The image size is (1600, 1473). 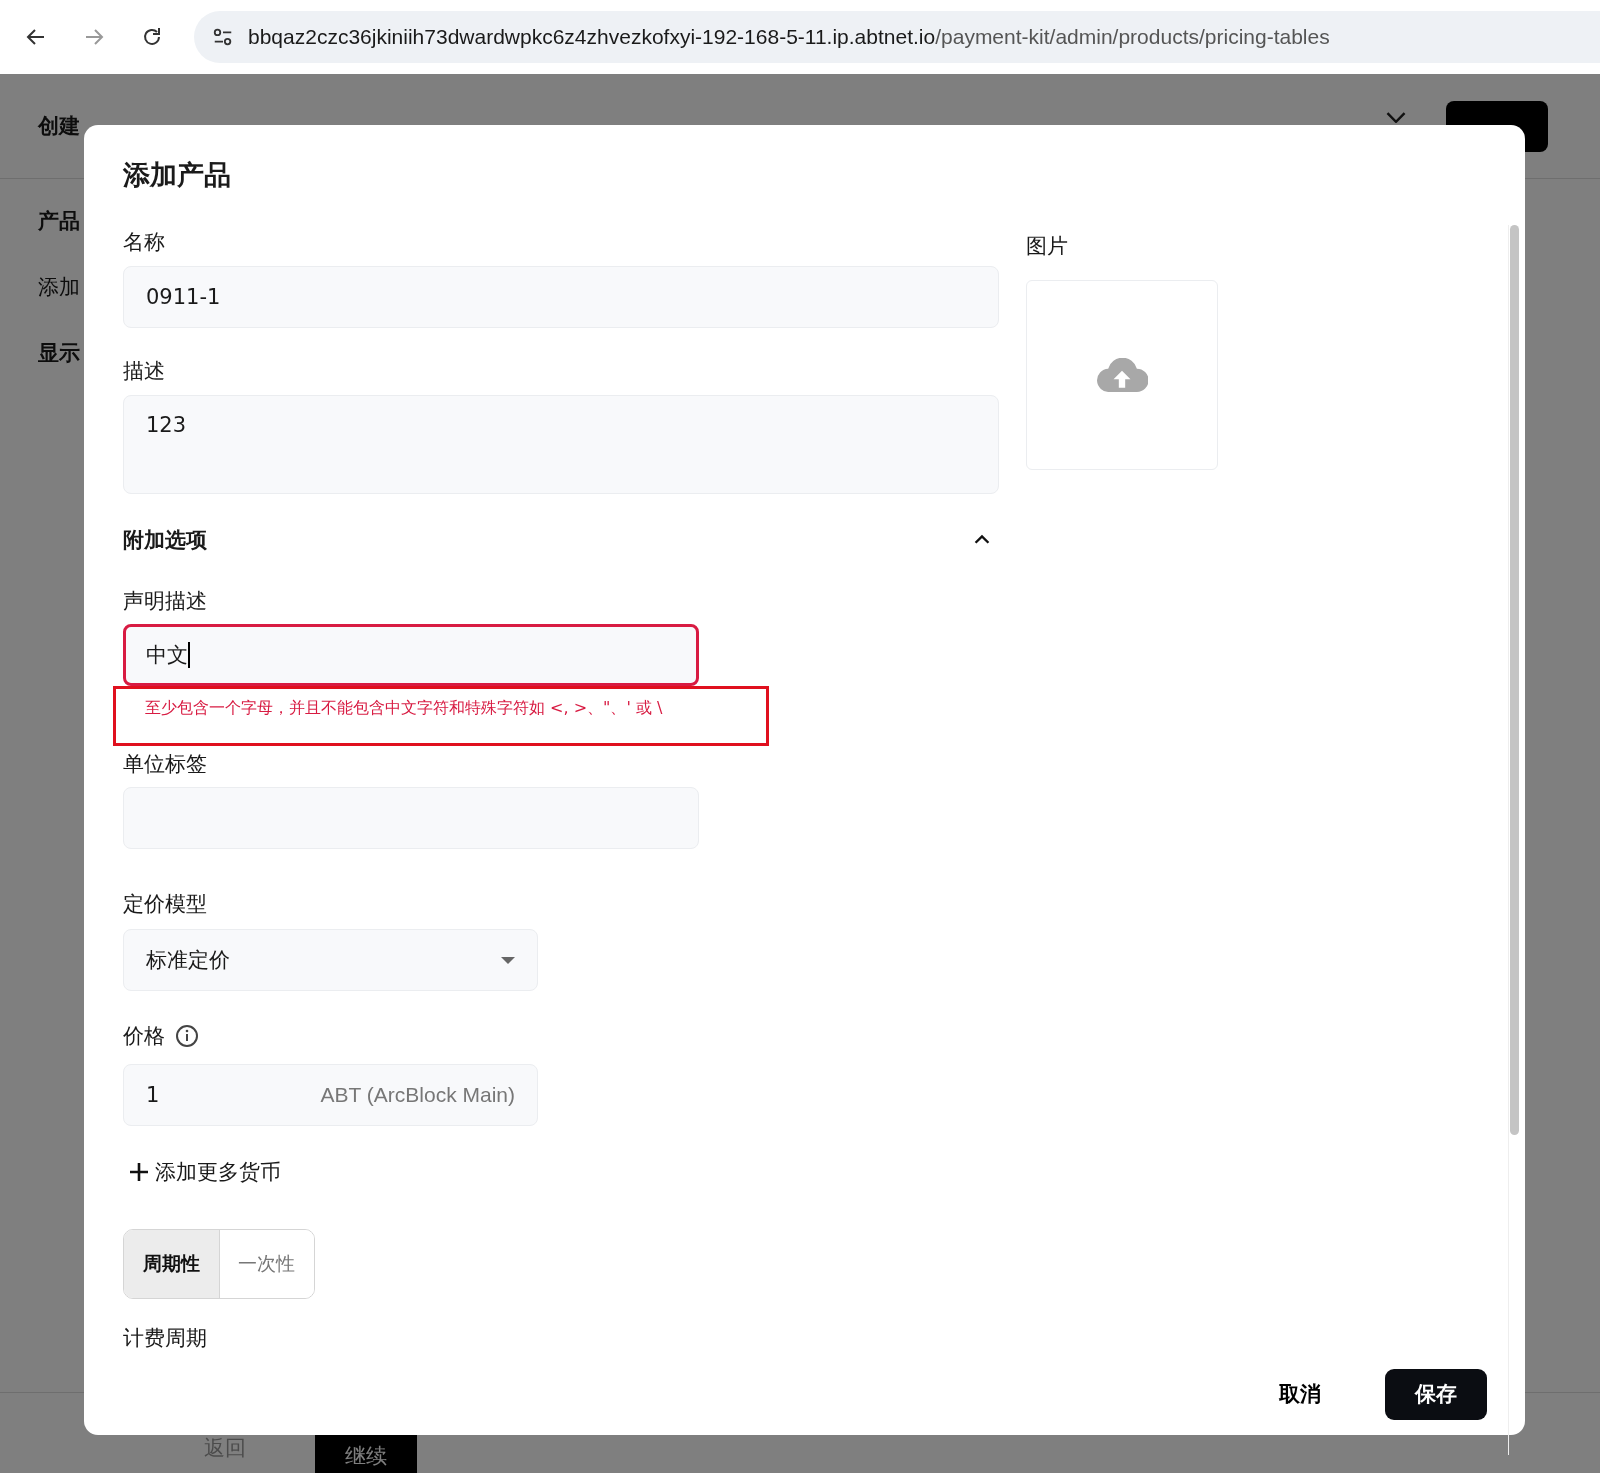 I want to click on toggle-option: 周期性, so click(x=172, y=1264).